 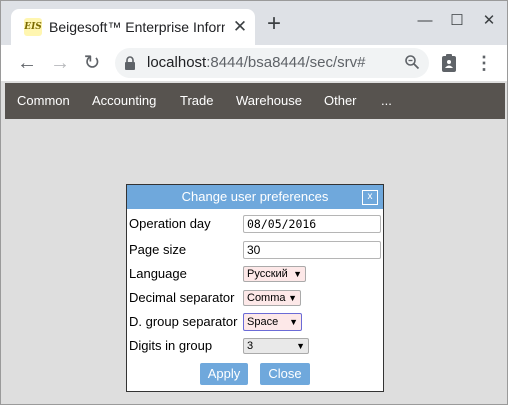 I want to click on url-text: localhost:8444/bsa8444/sec/srv#, so click(x=272, y=63).